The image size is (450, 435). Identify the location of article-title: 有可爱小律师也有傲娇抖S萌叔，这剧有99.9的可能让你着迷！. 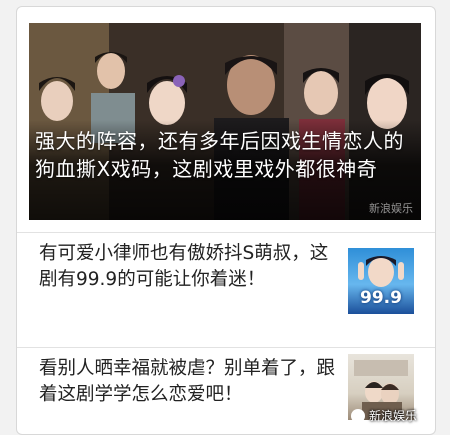
(187, 267).